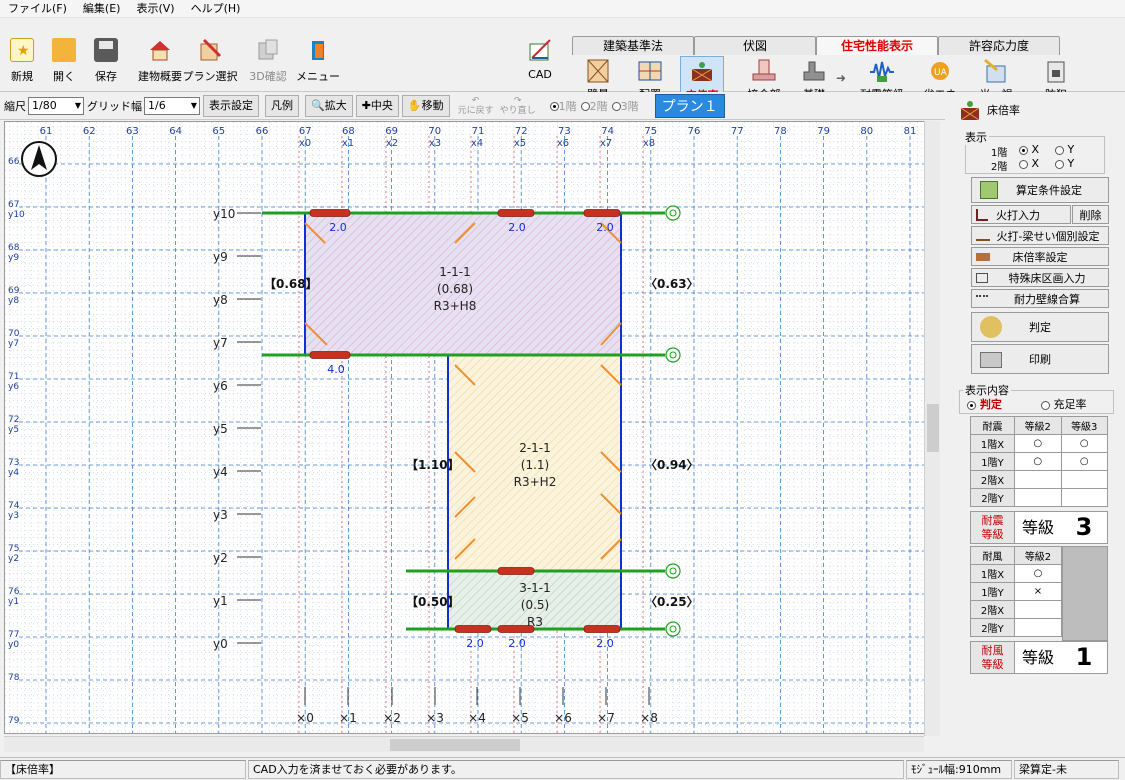 The width and height of the screenshot is (1125, 780). What do you see at coordinates (694, 131) in the screenshot?
I see `ruler-label-top: 76` at bounding box center [694, 131].